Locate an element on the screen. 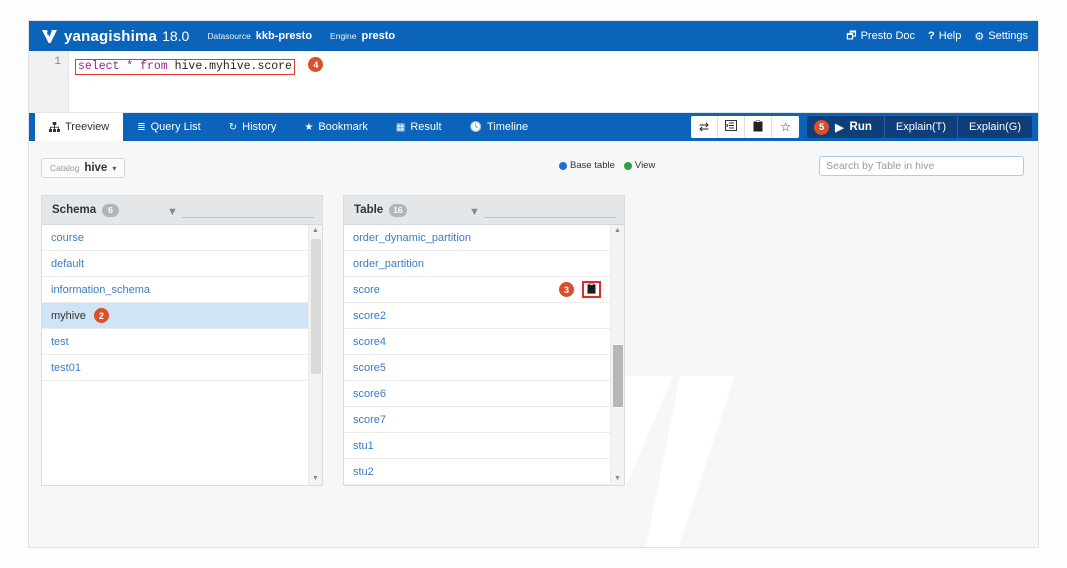 This screenshot has width=1067, height=568. table-filter-input is located at coordinates (549, 210).